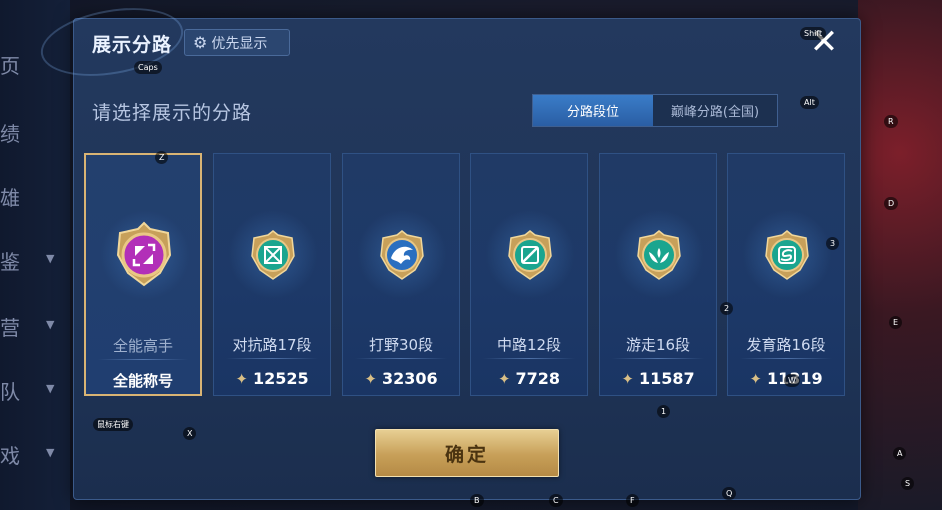 This screenshot has height=510, width=942. Describe the element at coordinates (10, 328) in the screenshot. I see `bg-nav-item: 营` at that location.